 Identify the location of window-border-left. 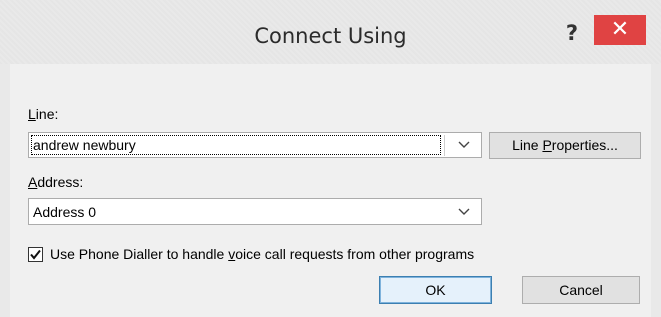
(5, 190).